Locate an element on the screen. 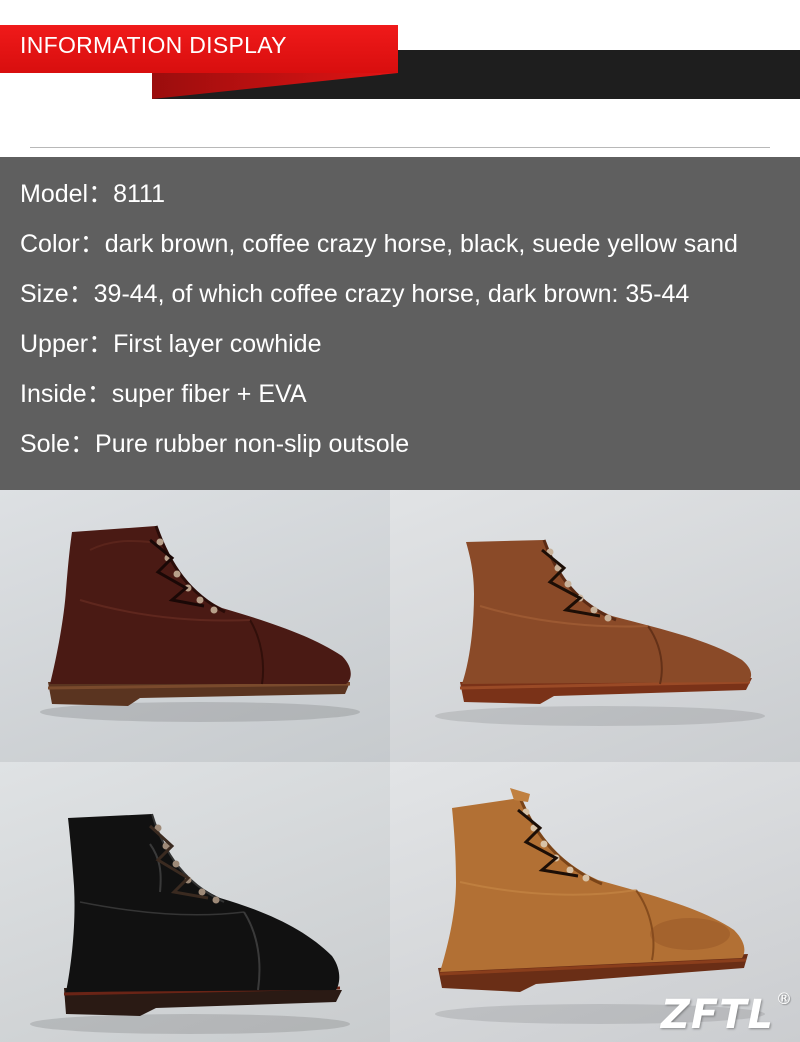  spec-label: Color： is located at coordinates (62, 244).